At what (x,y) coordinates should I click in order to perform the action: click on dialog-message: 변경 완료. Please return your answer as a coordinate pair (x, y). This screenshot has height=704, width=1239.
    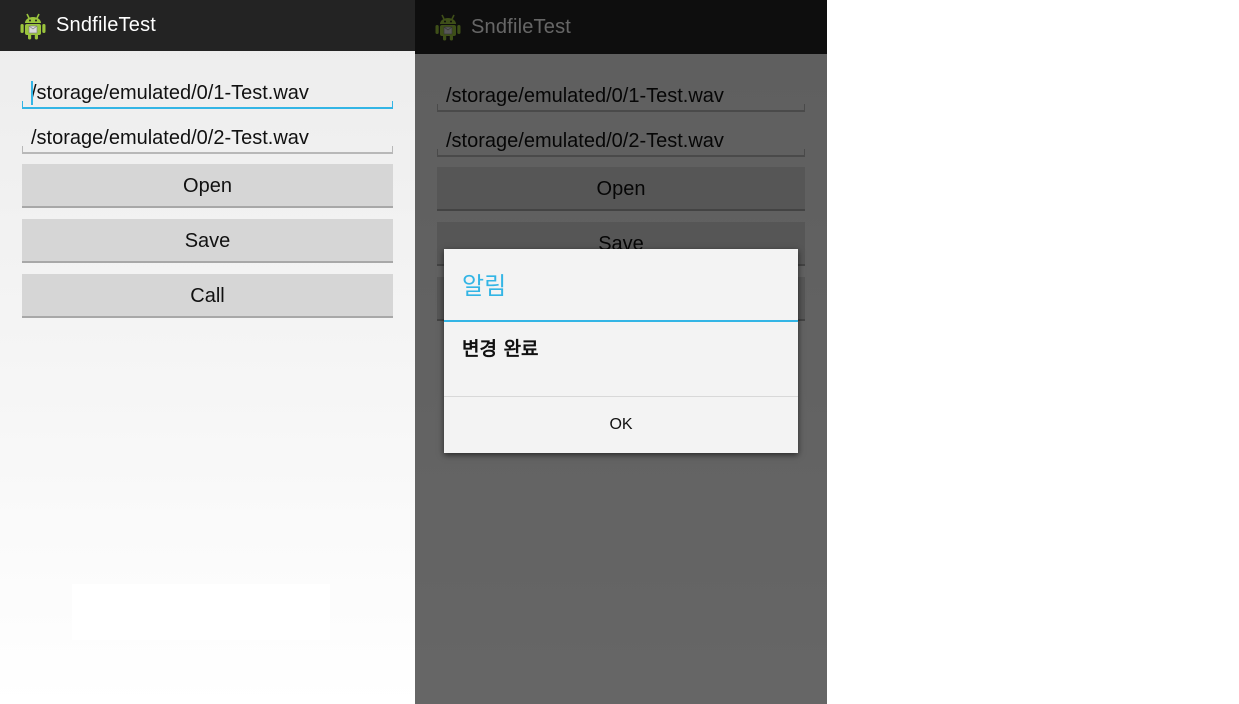
    Looking at the image, I should click on (621, 359).